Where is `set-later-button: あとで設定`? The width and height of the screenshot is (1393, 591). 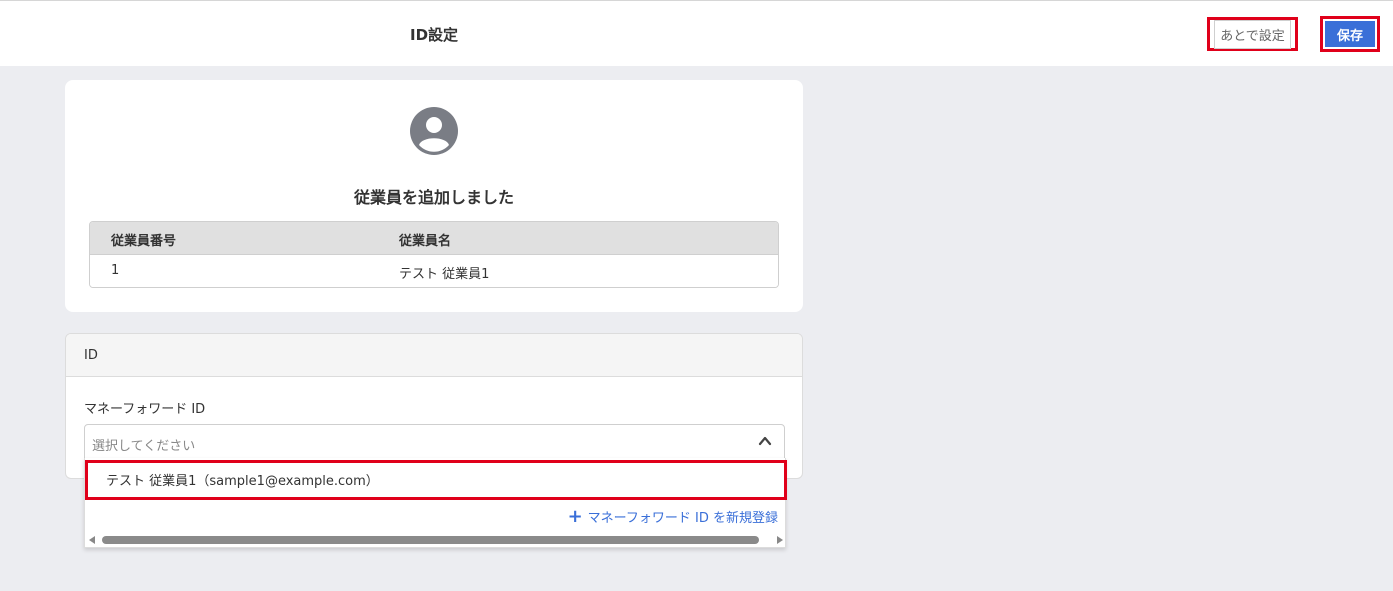 set-later-button: あとで設定 is located at coordinates (1252, 34).